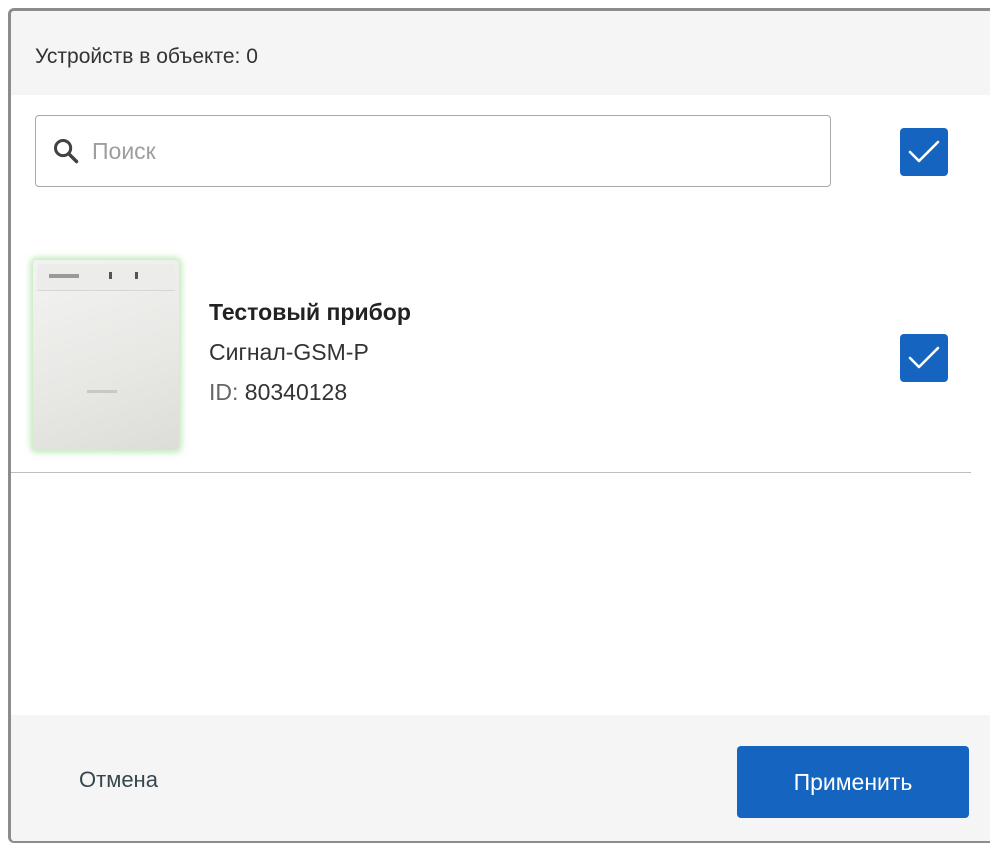 Image resolution: width=990 pixels, height=845 pixels. What do you see at coordinates (853, 782) in the screenshot?
I see `apply-button: Применить` at bounding box center [853, 782].